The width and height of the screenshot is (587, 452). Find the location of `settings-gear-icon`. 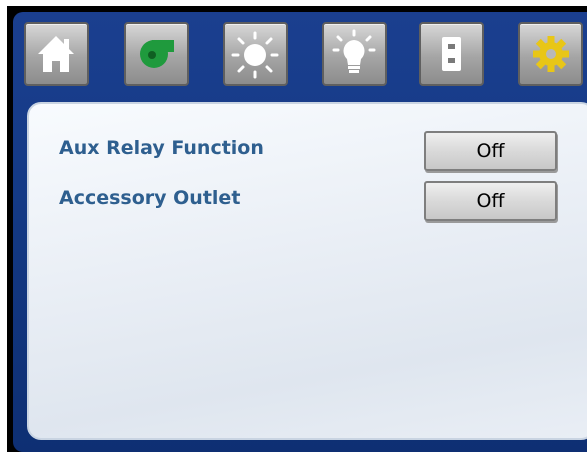

settings-gear-icon is located at coordinates (551, 54).